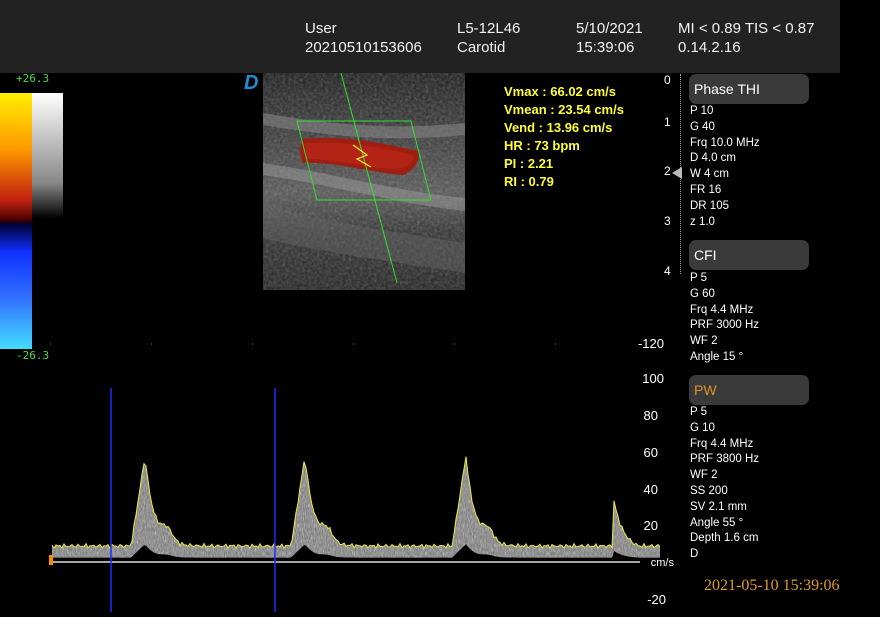  What do you see at coordinates (704, 475) in the screenshot?
I see `pw-param: WF 2` at bounding box center [704, 475].